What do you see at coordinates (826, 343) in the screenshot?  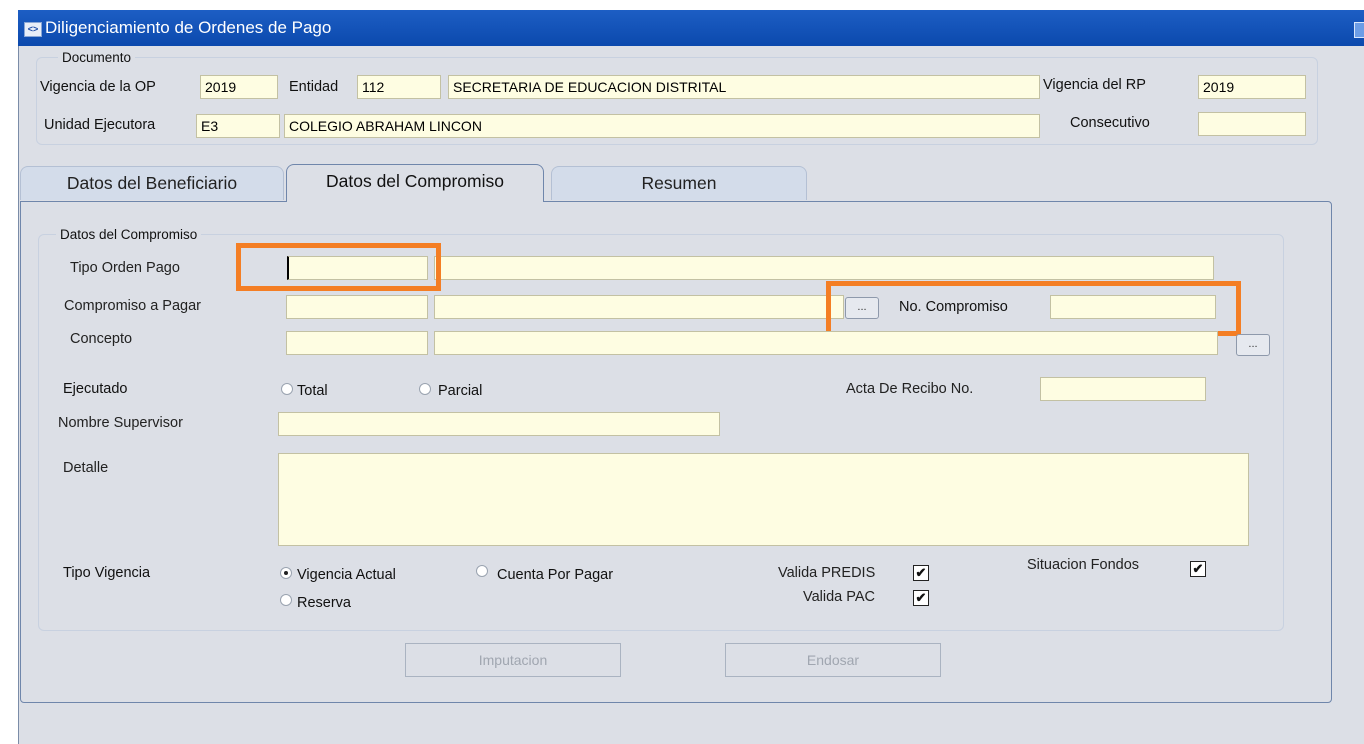 I see `concepto-desc-field` at bounding box center [826, 343].